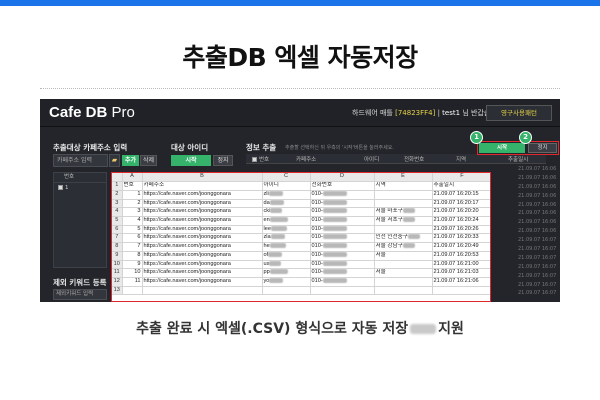 This screenshot has width=600, height=400. Describe the element at coordinates (117, 273) in the screenshot. I see `row-number: 11` at that location.